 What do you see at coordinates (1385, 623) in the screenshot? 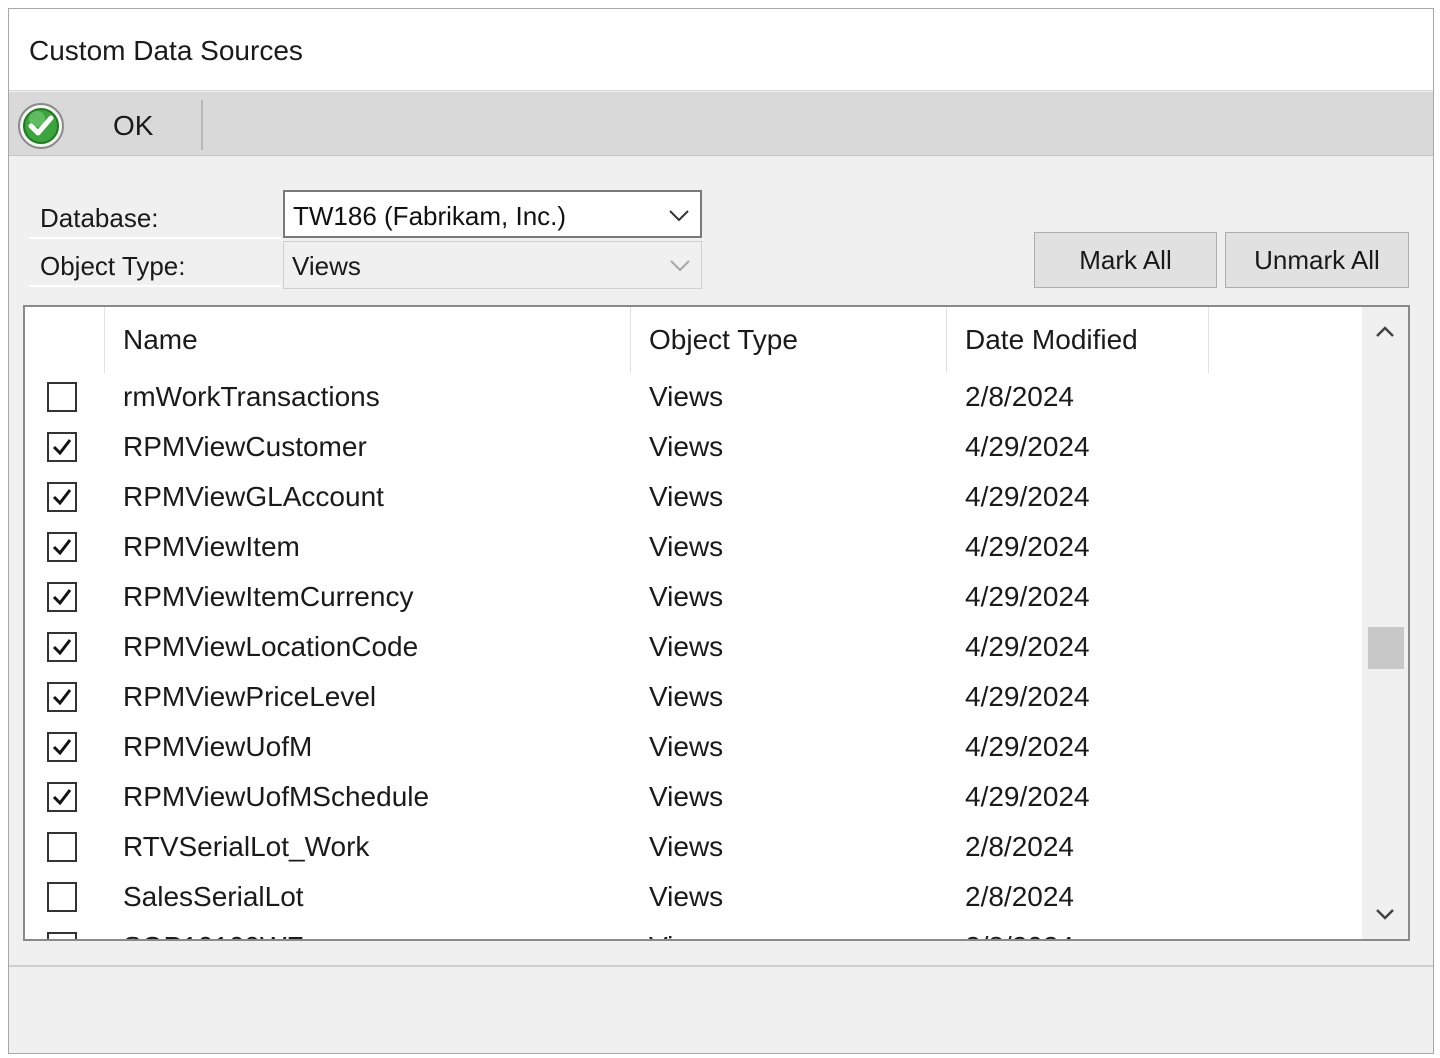
I see `vertical-scrollbar` at bounding box center [1385, 623].